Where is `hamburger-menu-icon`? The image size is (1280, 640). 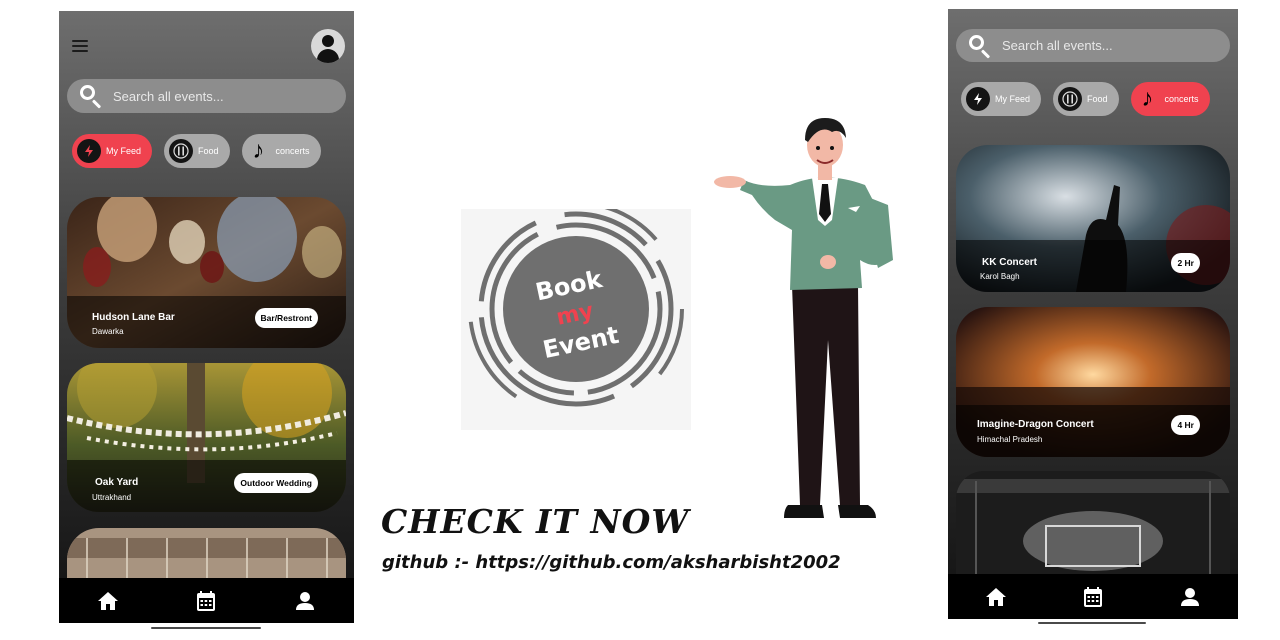
hamburger-menu-icon is located at coordinates (80, 46).